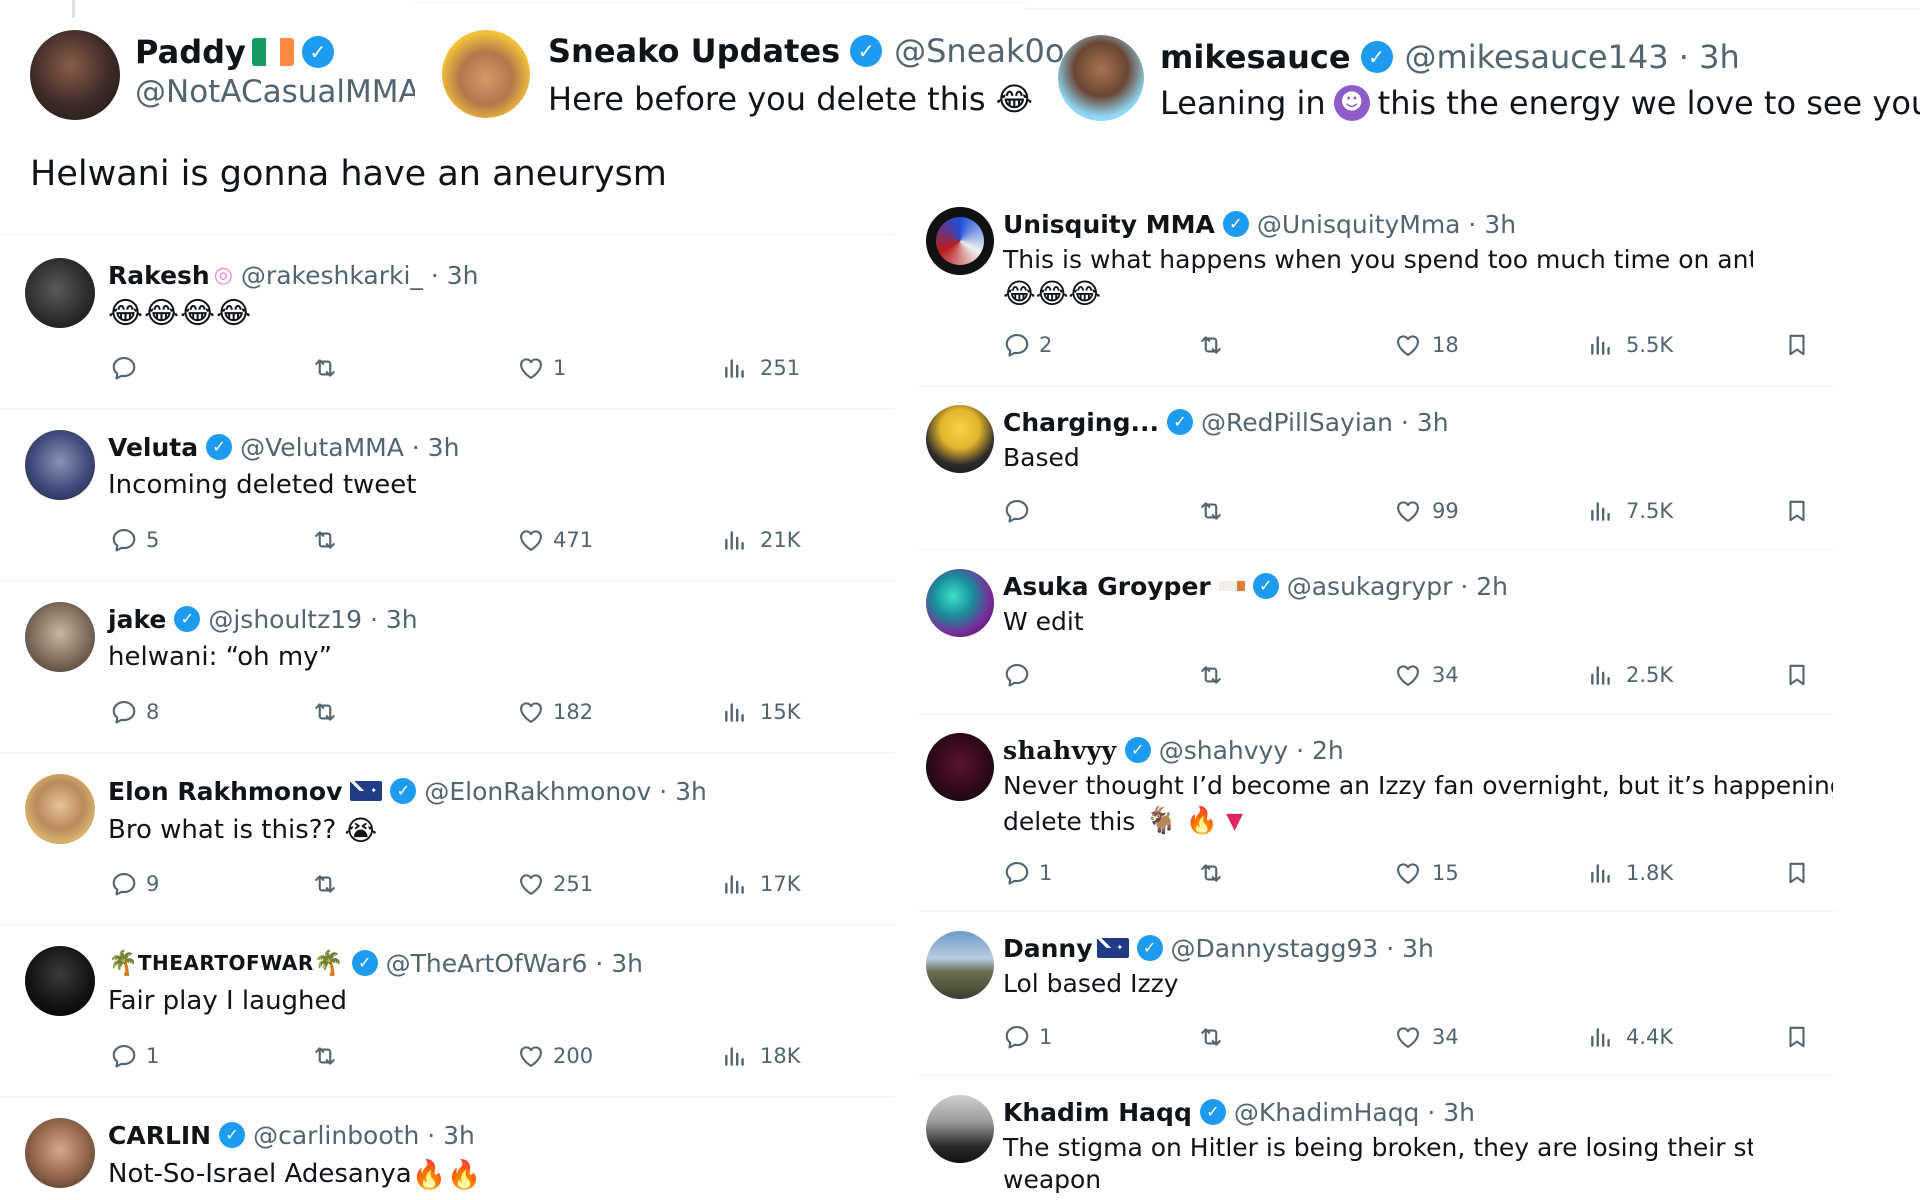 Image resolution: width=1920 pixels, height=1200 pixels. I want to click on views-button: 15K, so click(761, 712).